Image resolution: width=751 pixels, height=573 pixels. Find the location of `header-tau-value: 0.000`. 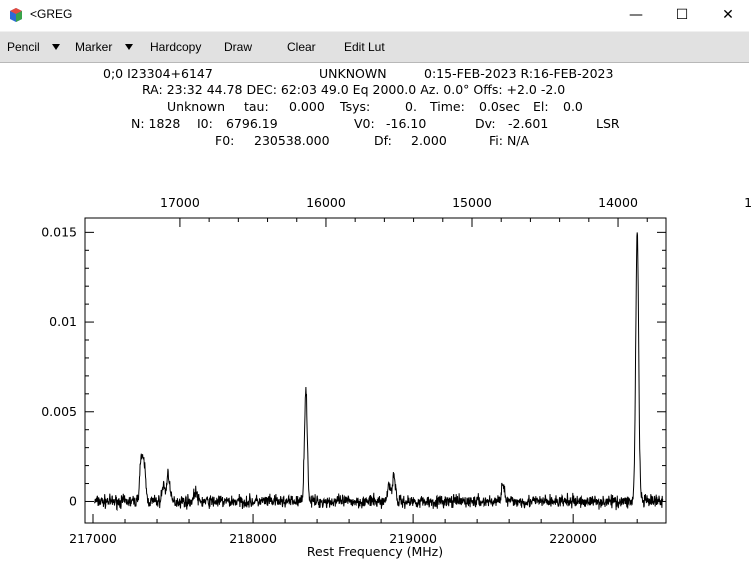

header-tau-value: 0.000 is located at coordinates (307, 106).